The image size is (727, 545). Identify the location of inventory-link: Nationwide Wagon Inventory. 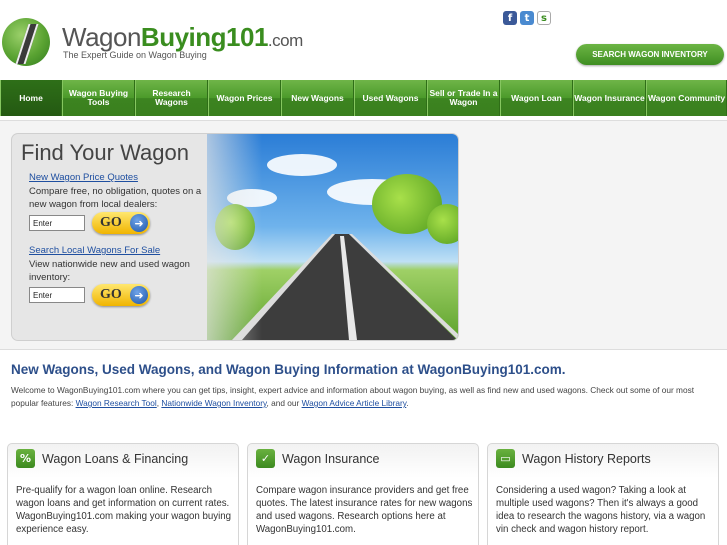
(213, 403).